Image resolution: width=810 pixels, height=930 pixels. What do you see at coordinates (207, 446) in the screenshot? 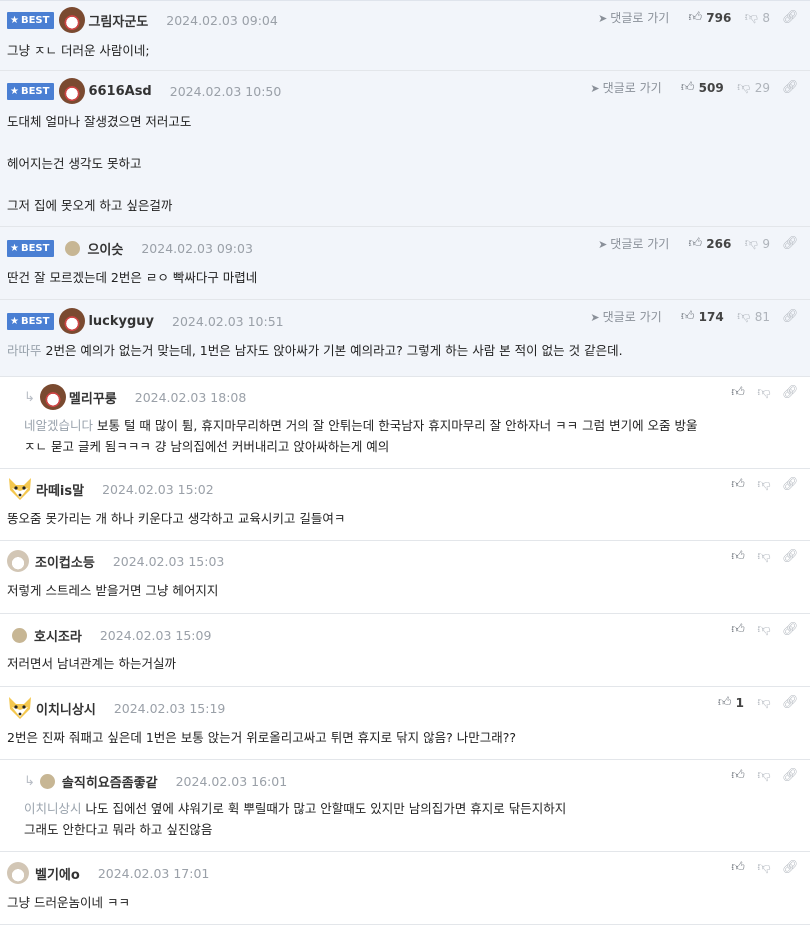
I see `comment-line: ㅈㄴ 묻고 글케 됨ㅋㅋㅋ 걍 남의집에선 커버내리고 앉아싸하는게 예의` at bounding box center [207, 446].